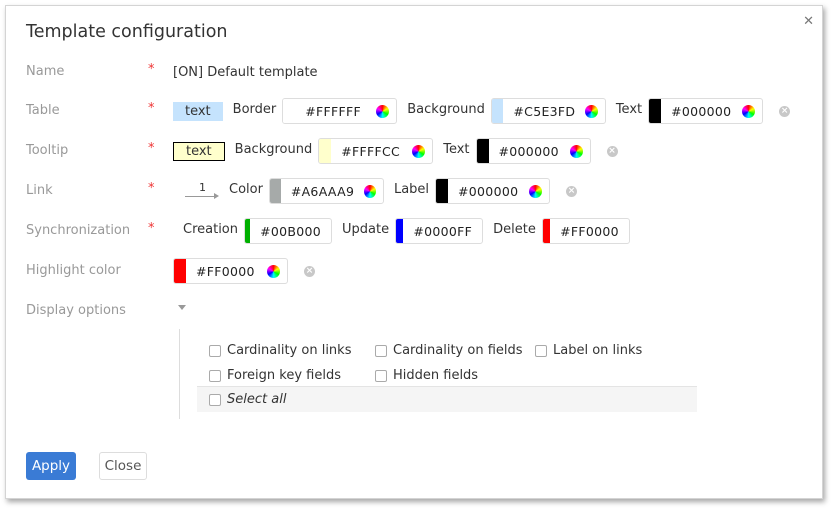 The width and height of the screenshot is (832, 509). What do you see at coordinates (335, 111) in the screenshot?
I see `hex-value: #FFFFFF` at bounding box center [335, 111].